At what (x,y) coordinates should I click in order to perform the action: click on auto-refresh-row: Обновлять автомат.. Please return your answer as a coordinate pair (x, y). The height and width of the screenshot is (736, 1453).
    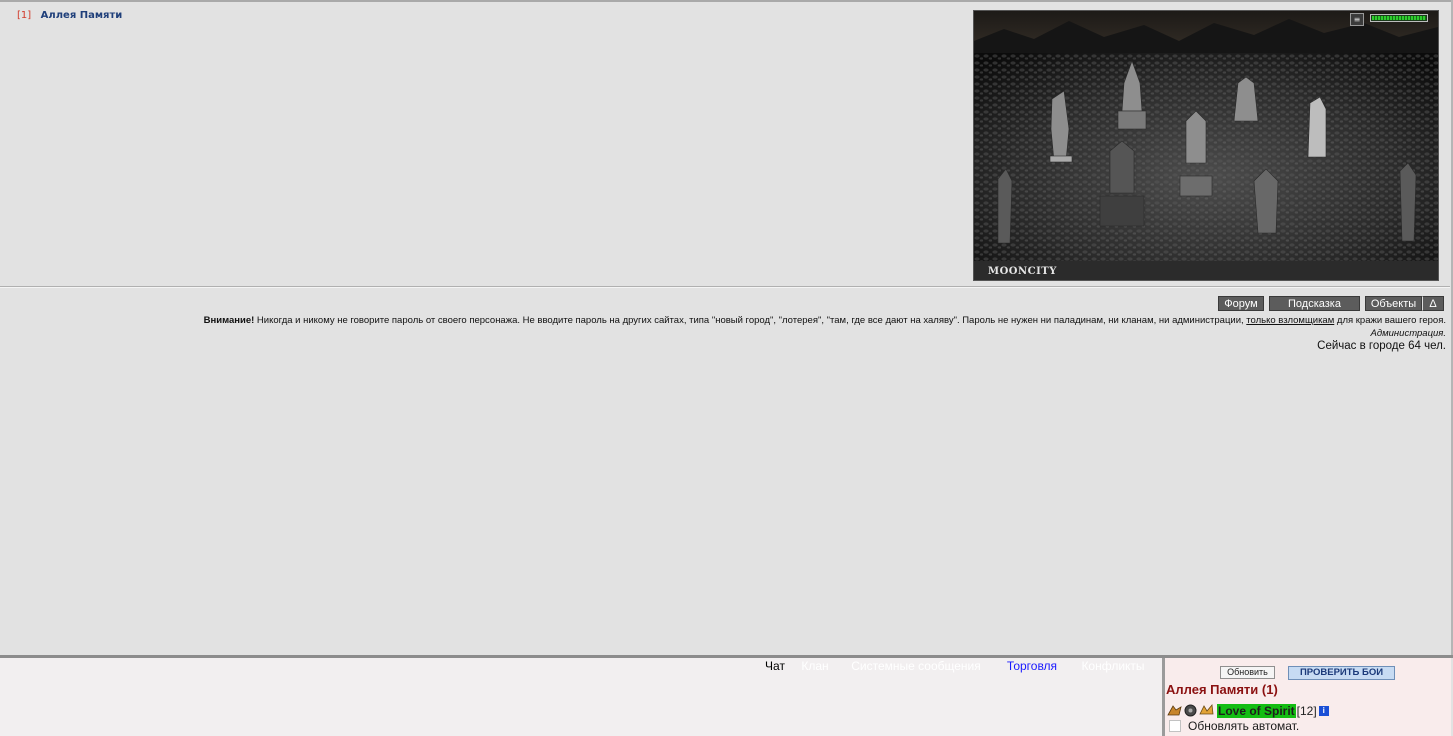
    Looking at the image, I should click on (1234, 726).